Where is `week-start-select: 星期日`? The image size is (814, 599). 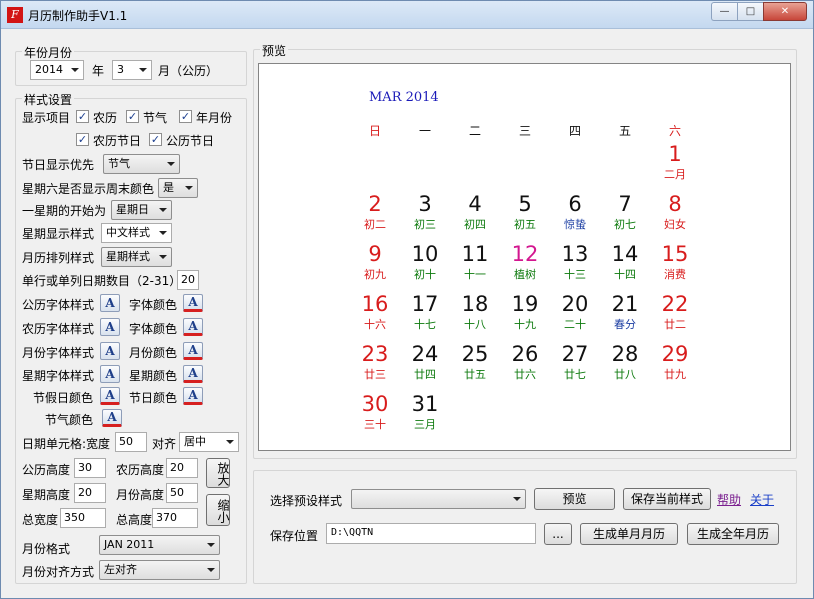
week-start-select: 星期日 is located at coordinates (141, 210).